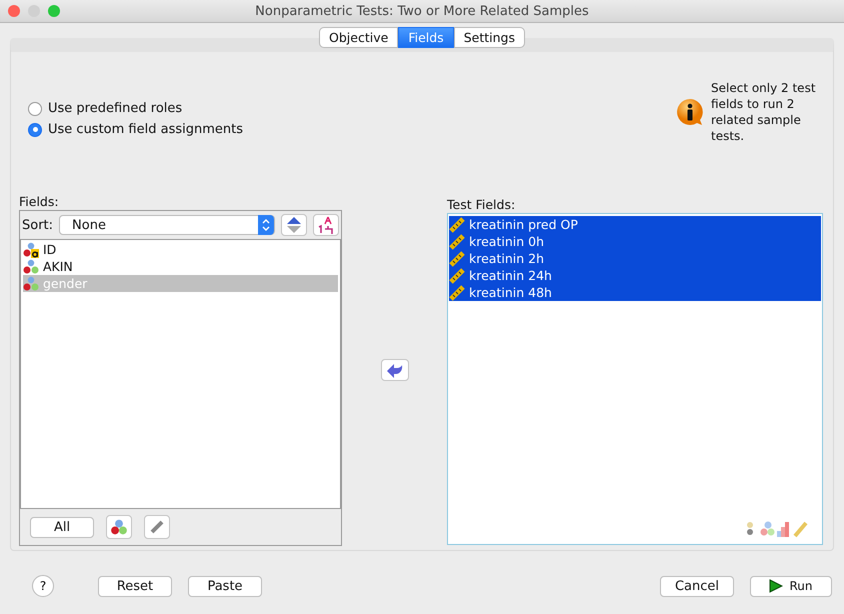 This screenshot has height=614, width=844. Describe the element at coordinates (266, 225) in the screenshot. I see `chevron-icon` at that location.